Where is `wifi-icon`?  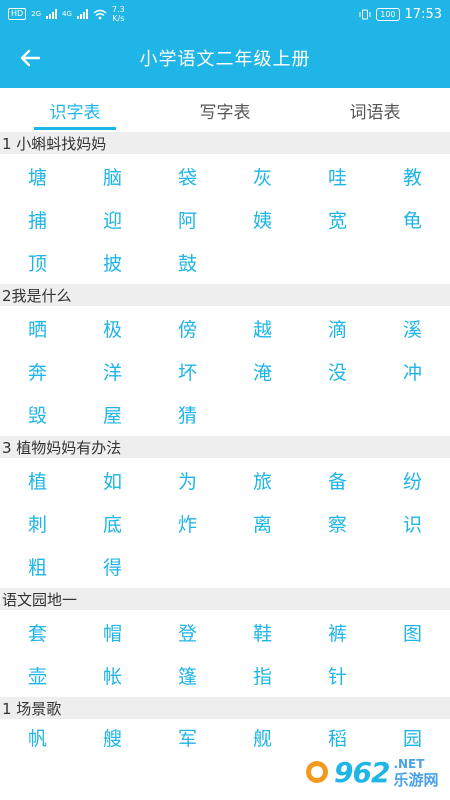
wifi-icon is located at coordinates (100, 14).